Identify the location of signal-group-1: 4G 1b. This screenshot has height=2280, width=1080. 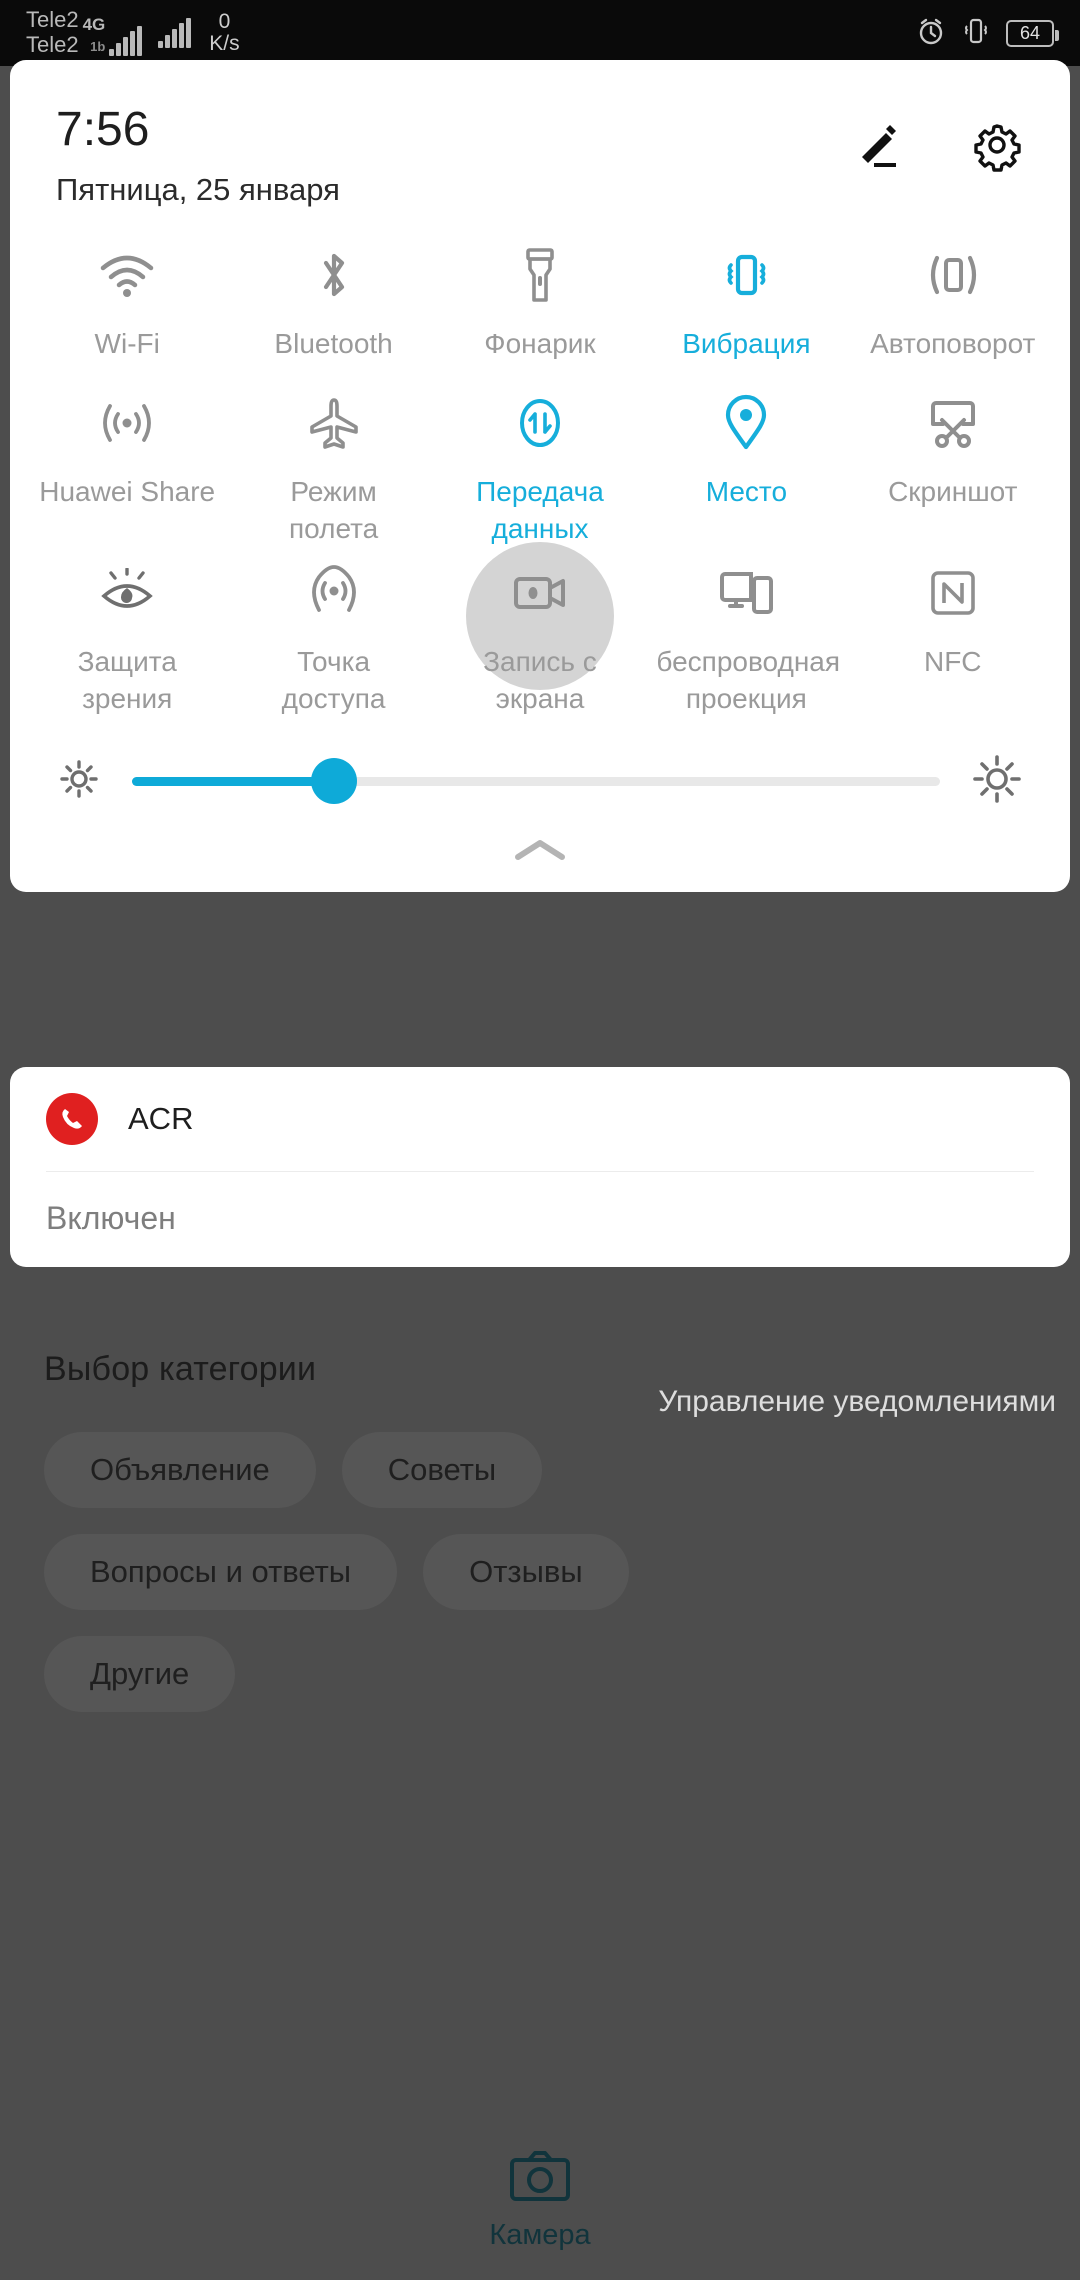
(113, 33).